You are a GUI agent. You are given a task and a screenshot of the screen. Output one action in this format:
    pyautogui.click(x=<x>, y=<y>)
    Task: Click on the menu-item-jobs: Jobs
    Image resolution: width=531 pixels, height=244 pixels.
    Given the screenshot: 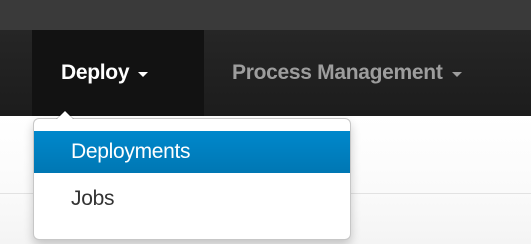 What is the action you would take?
    pyautogui.click(x=192, y=199)
    